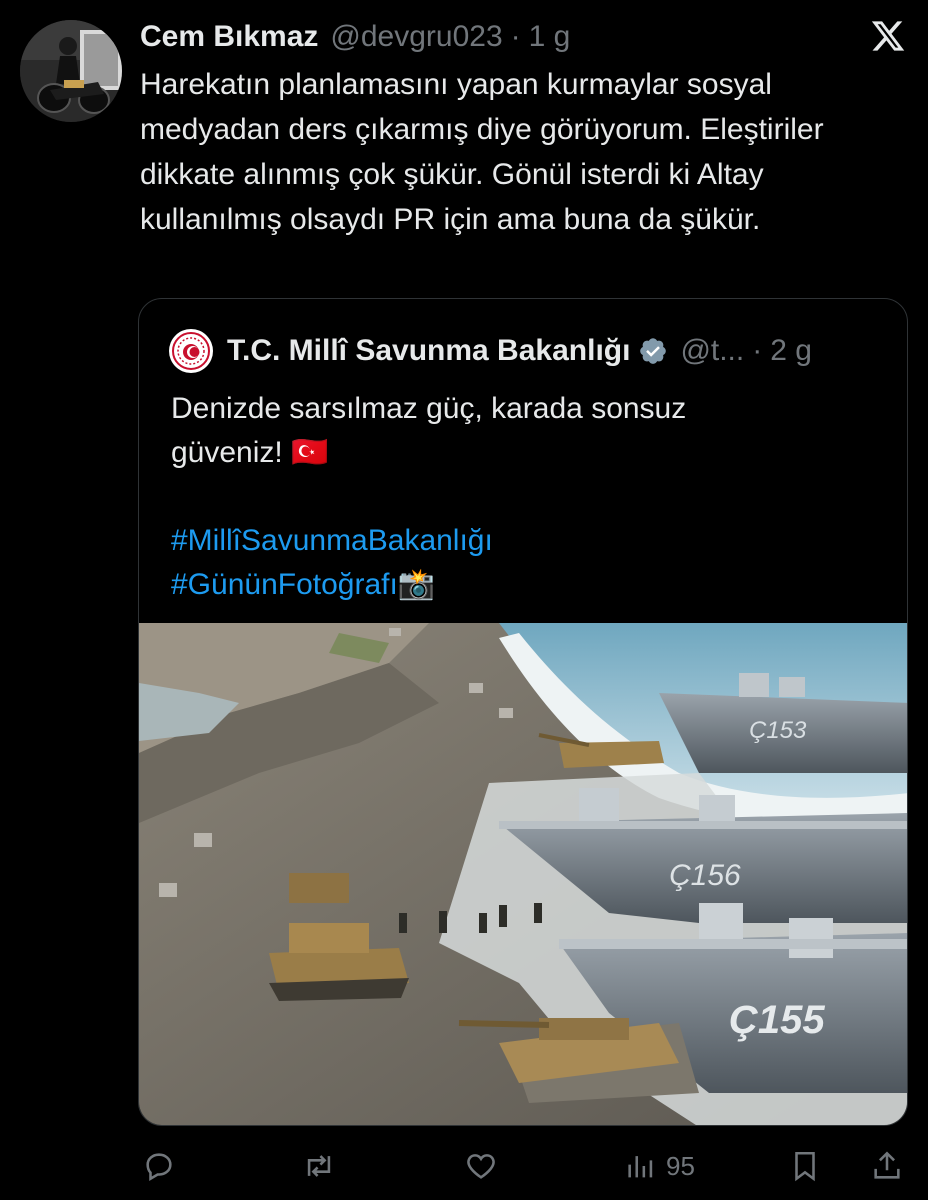  I want to click on reply-icon, so click(159, 1167).